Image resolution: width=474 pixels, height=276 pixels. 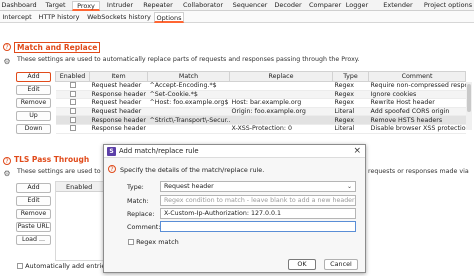 What do you see at coordinates (17, 17) in the screenshot?
I see `tab-intercept: Intercept` at bounding box center [17, 17].